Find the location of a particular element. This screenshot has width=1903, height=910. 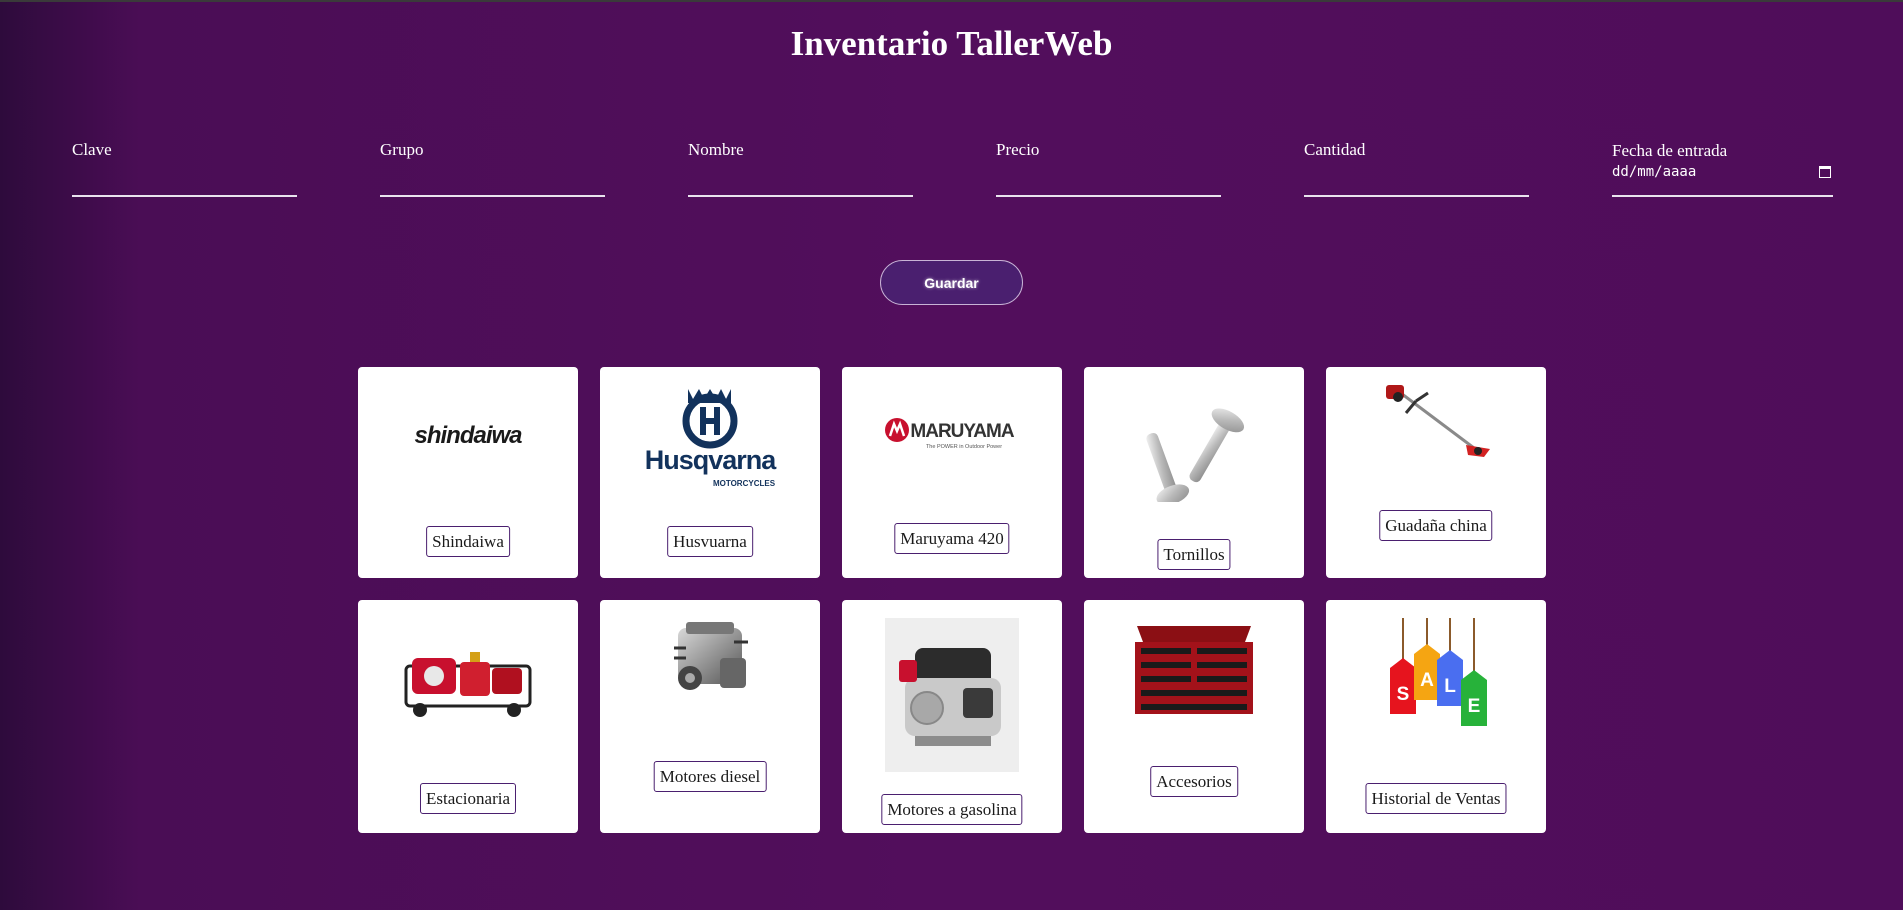

card-guadana: Guadaña china is located at coordinates (1436, 472).